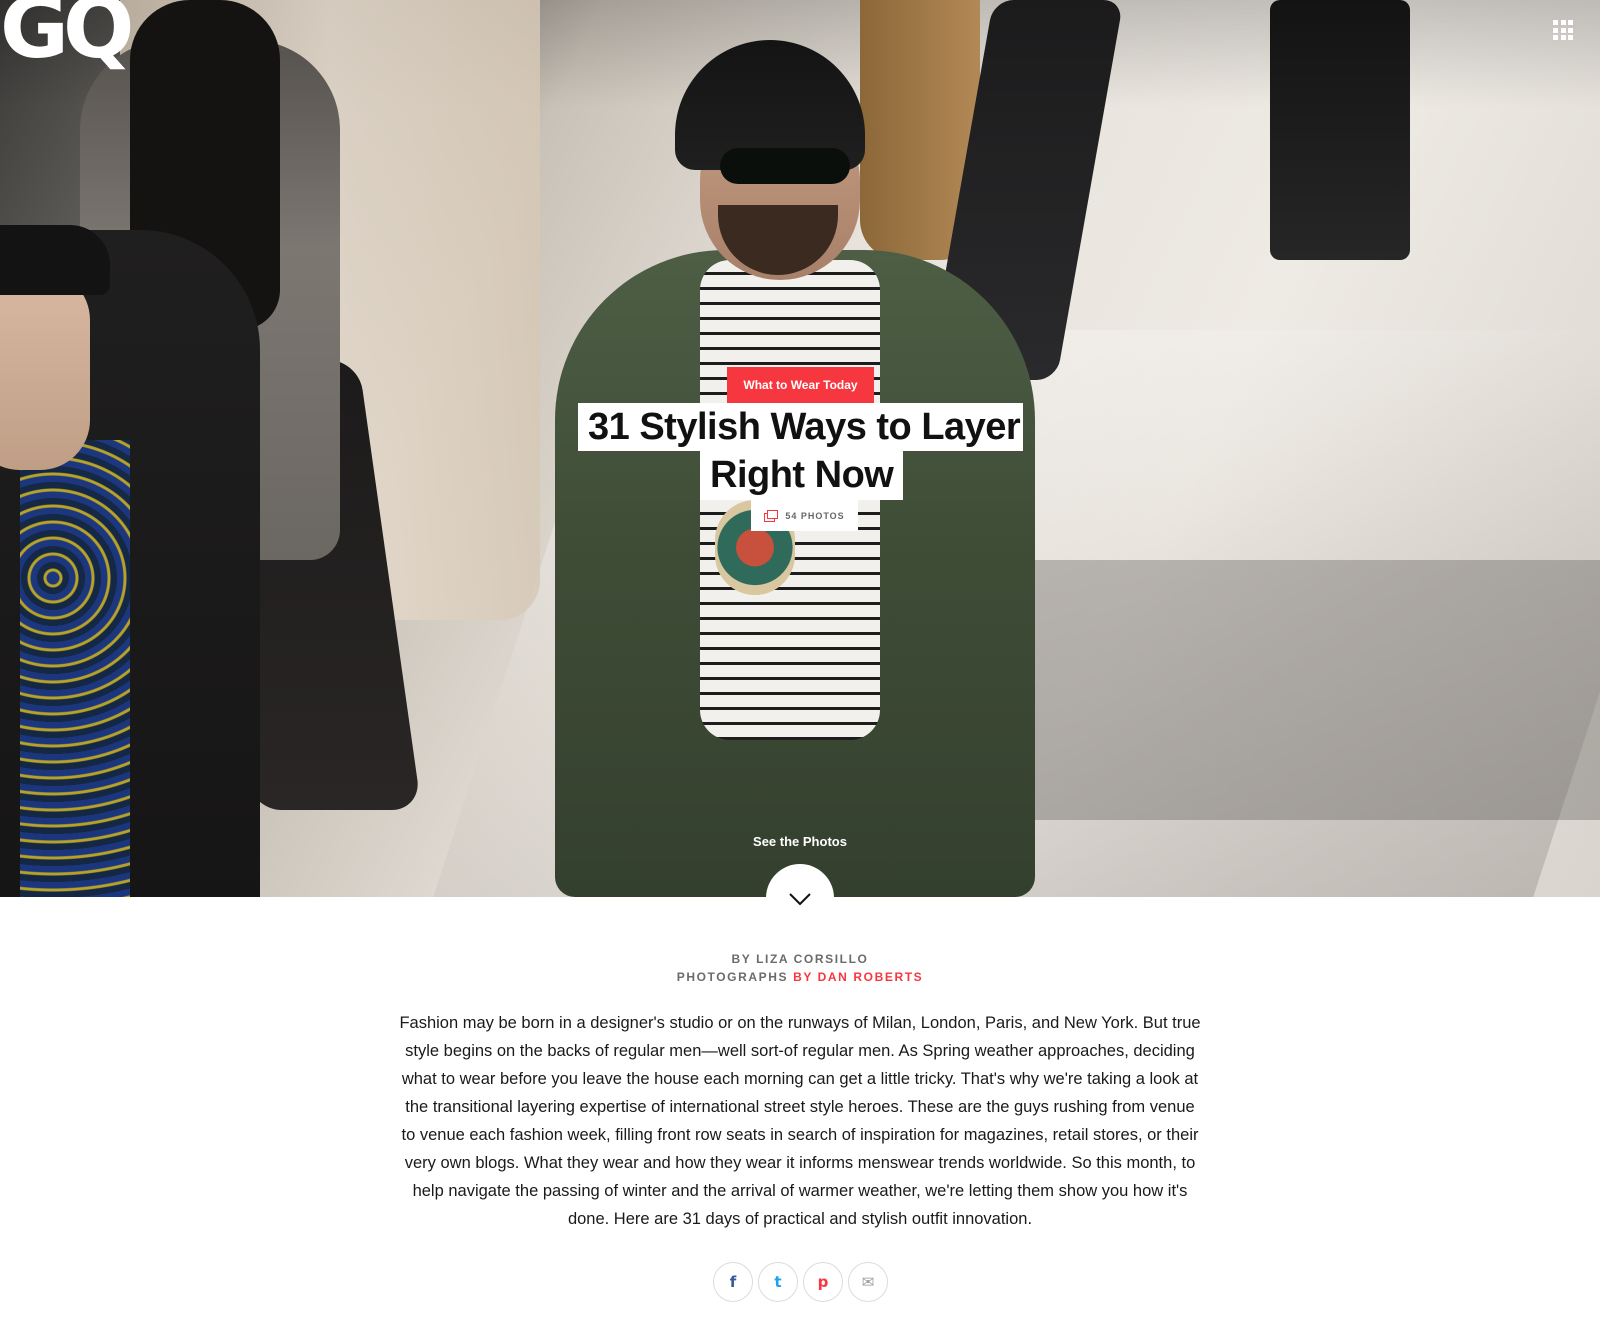 The width and height of the screenshot is (1600, 1333). Describe the element at coordinates (771, 516) in the screenshot. I see `gallery-icon` at that location.